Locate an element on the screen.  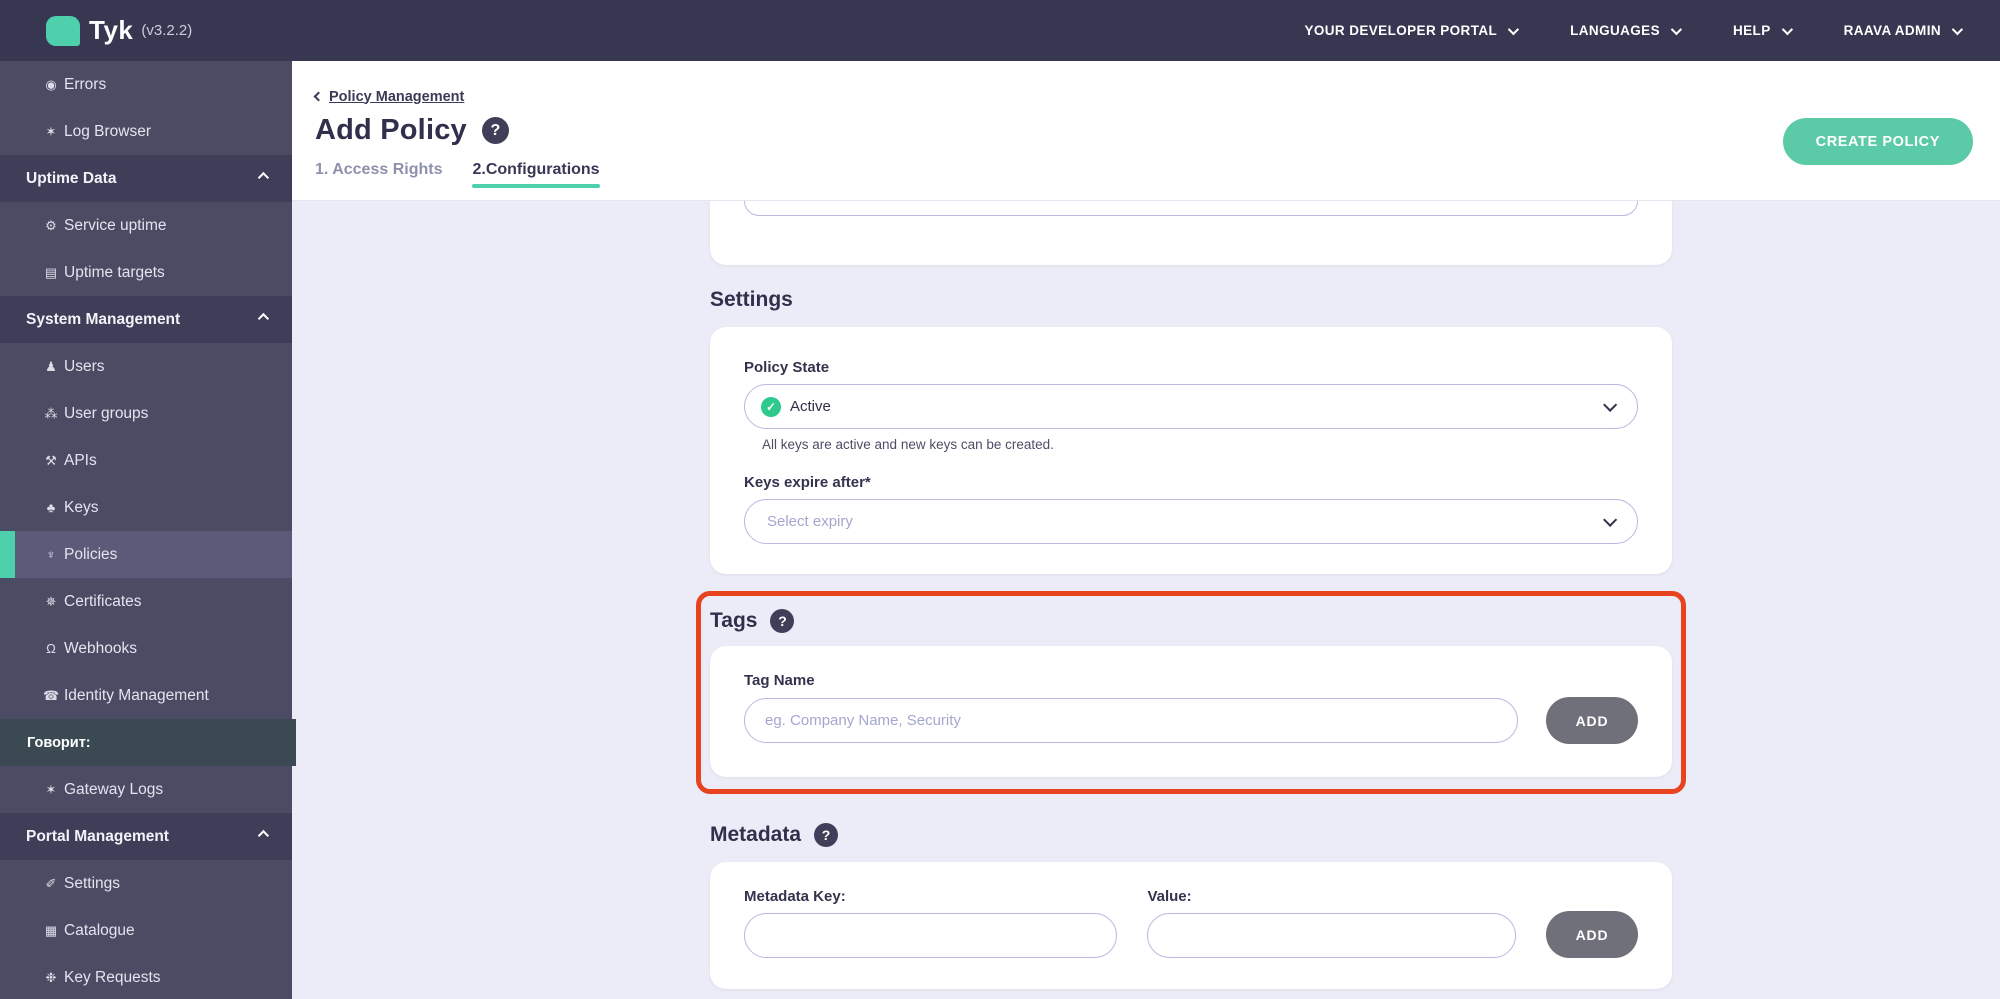
tags-help-icon: ? is located at coordinates (782, 621).